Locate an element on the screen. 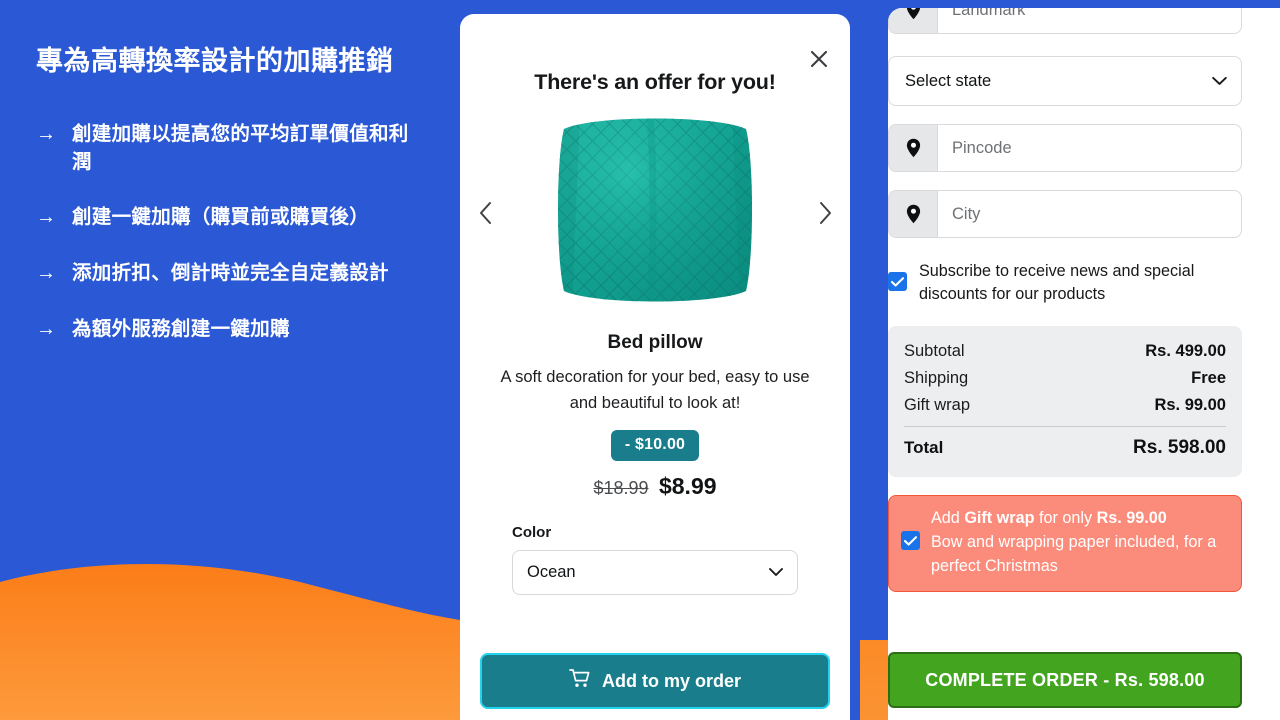 This screenshot has height=720, width=1280. summary-divider is located at coordinates (1065, 426).